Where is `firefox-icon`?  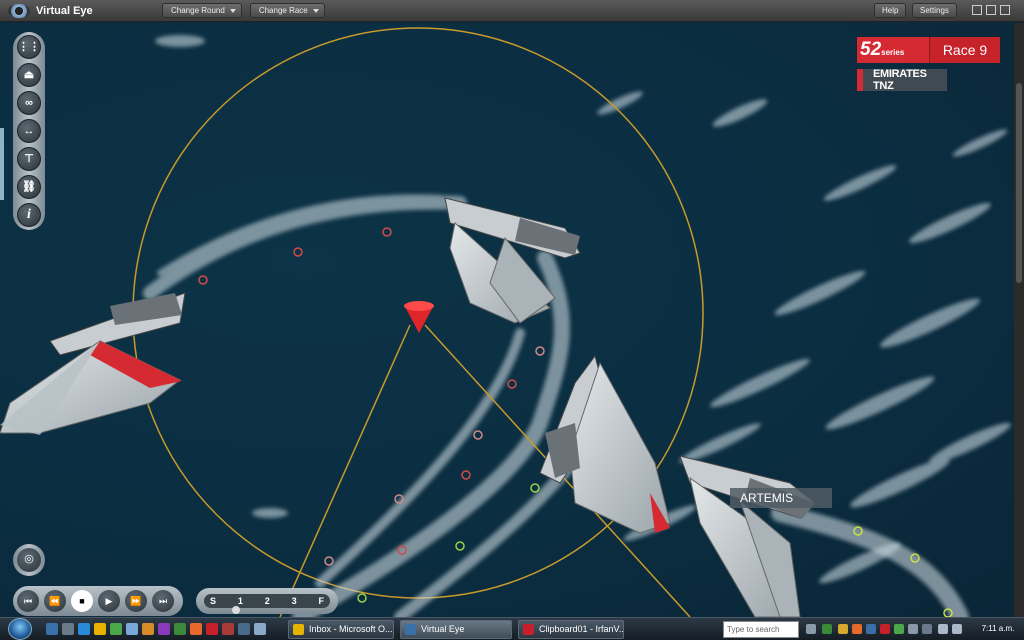 firefox-icon is located at coordinates (148, 629).